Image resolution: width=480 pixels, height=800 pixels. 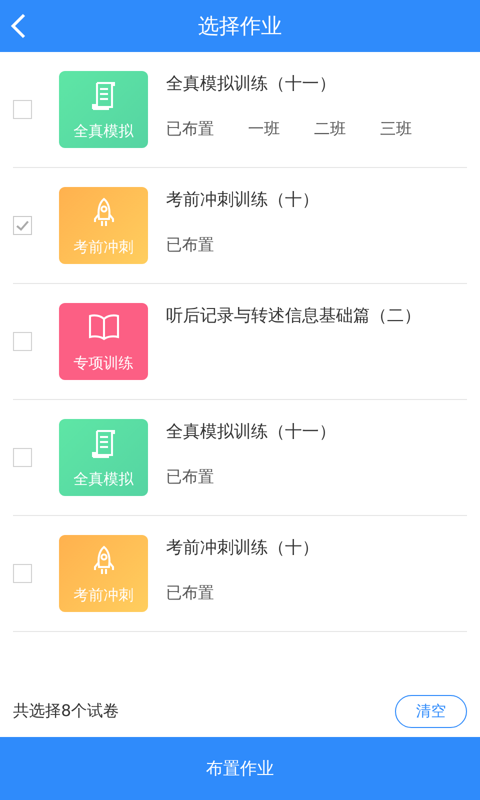 What do you see at coordinates (264, 129) in the screenshot?
I see `class-label: 一班` at bounding box center [264, 129].